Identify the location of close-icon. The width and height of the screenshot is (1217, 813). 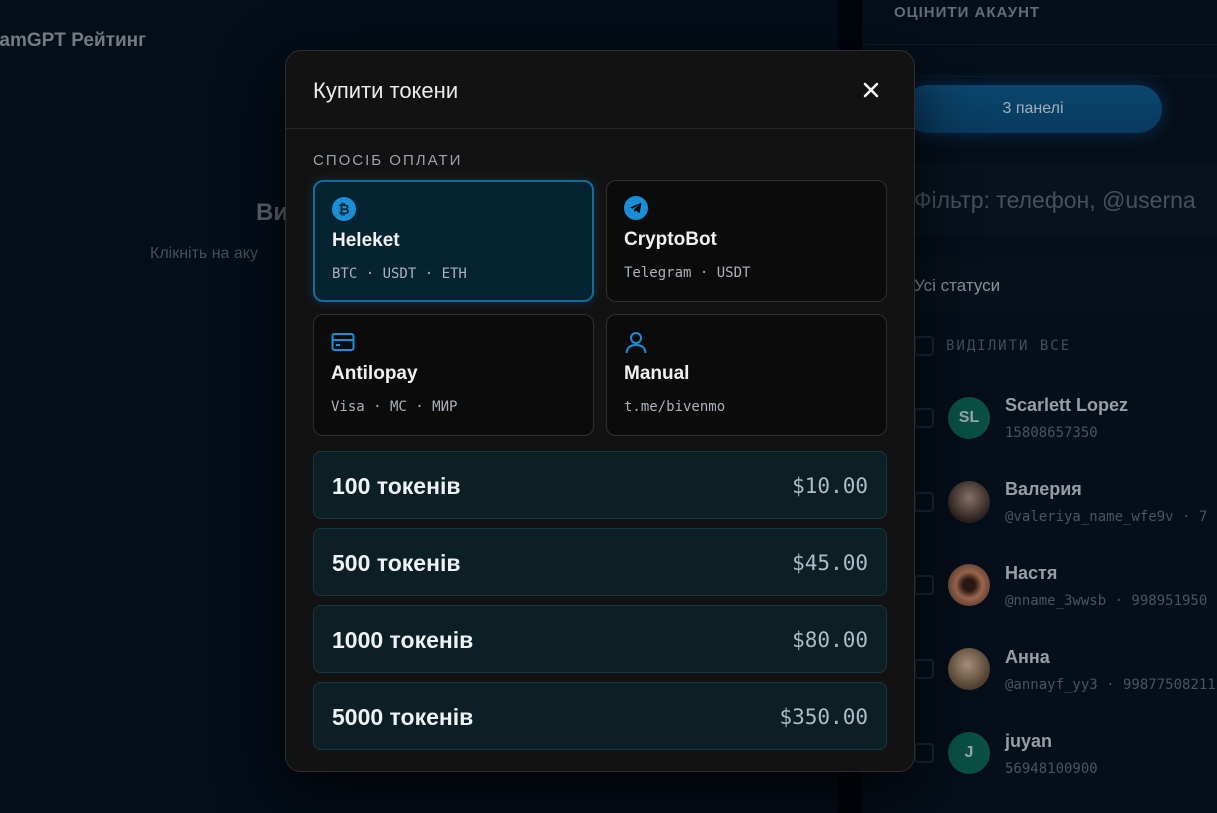
(871, 90).